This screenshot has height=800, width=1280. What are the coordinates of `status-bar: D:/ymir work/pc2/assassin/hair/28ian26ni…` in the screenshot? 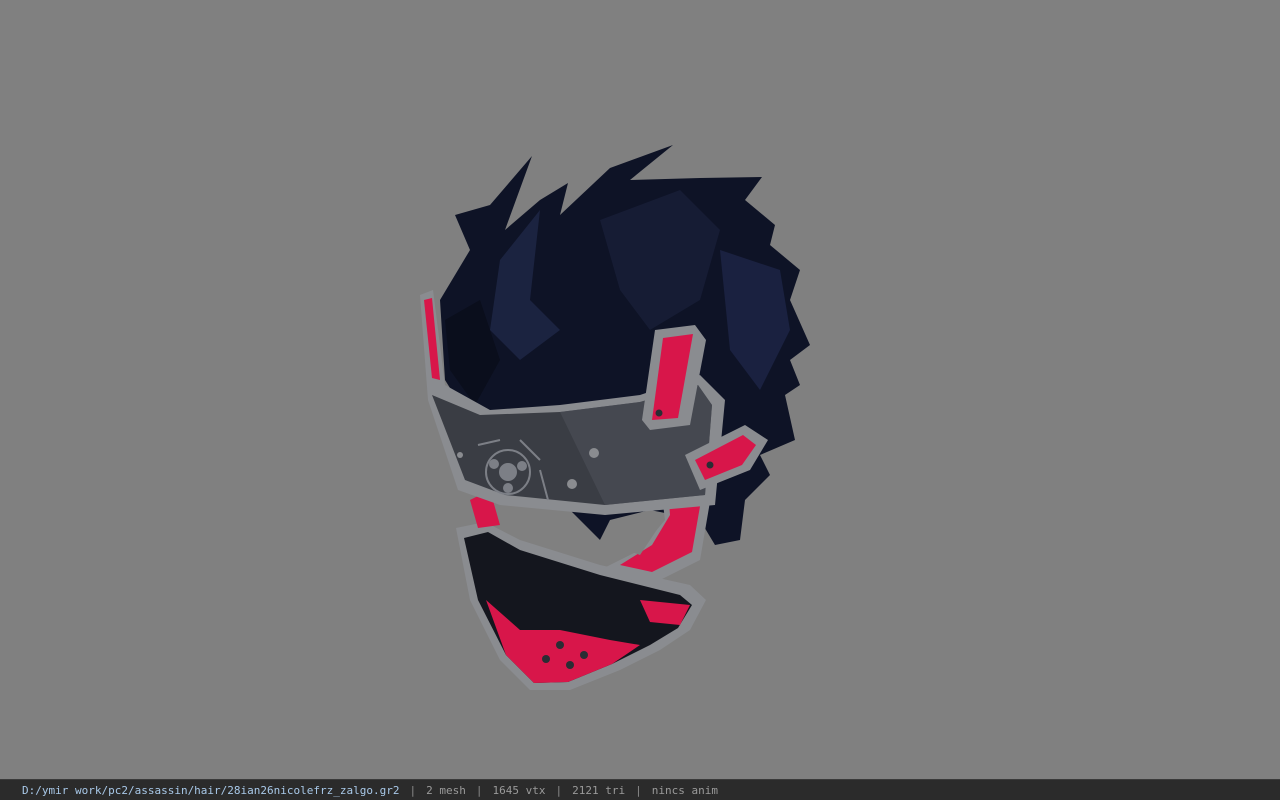 It's located at (640, 789).